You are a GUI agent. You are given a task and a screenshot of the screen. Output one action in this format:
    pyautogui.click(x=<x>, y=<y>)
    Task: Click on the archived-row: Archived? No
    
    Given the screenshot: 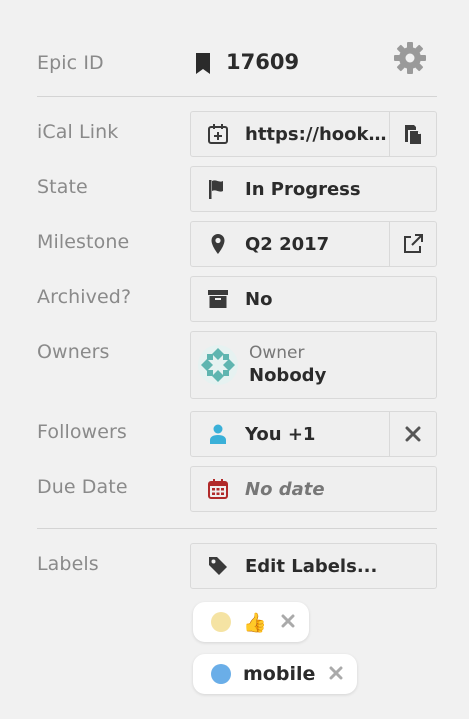 What is the action you would take?
    pyautogui.click(x=234, y=299)
    